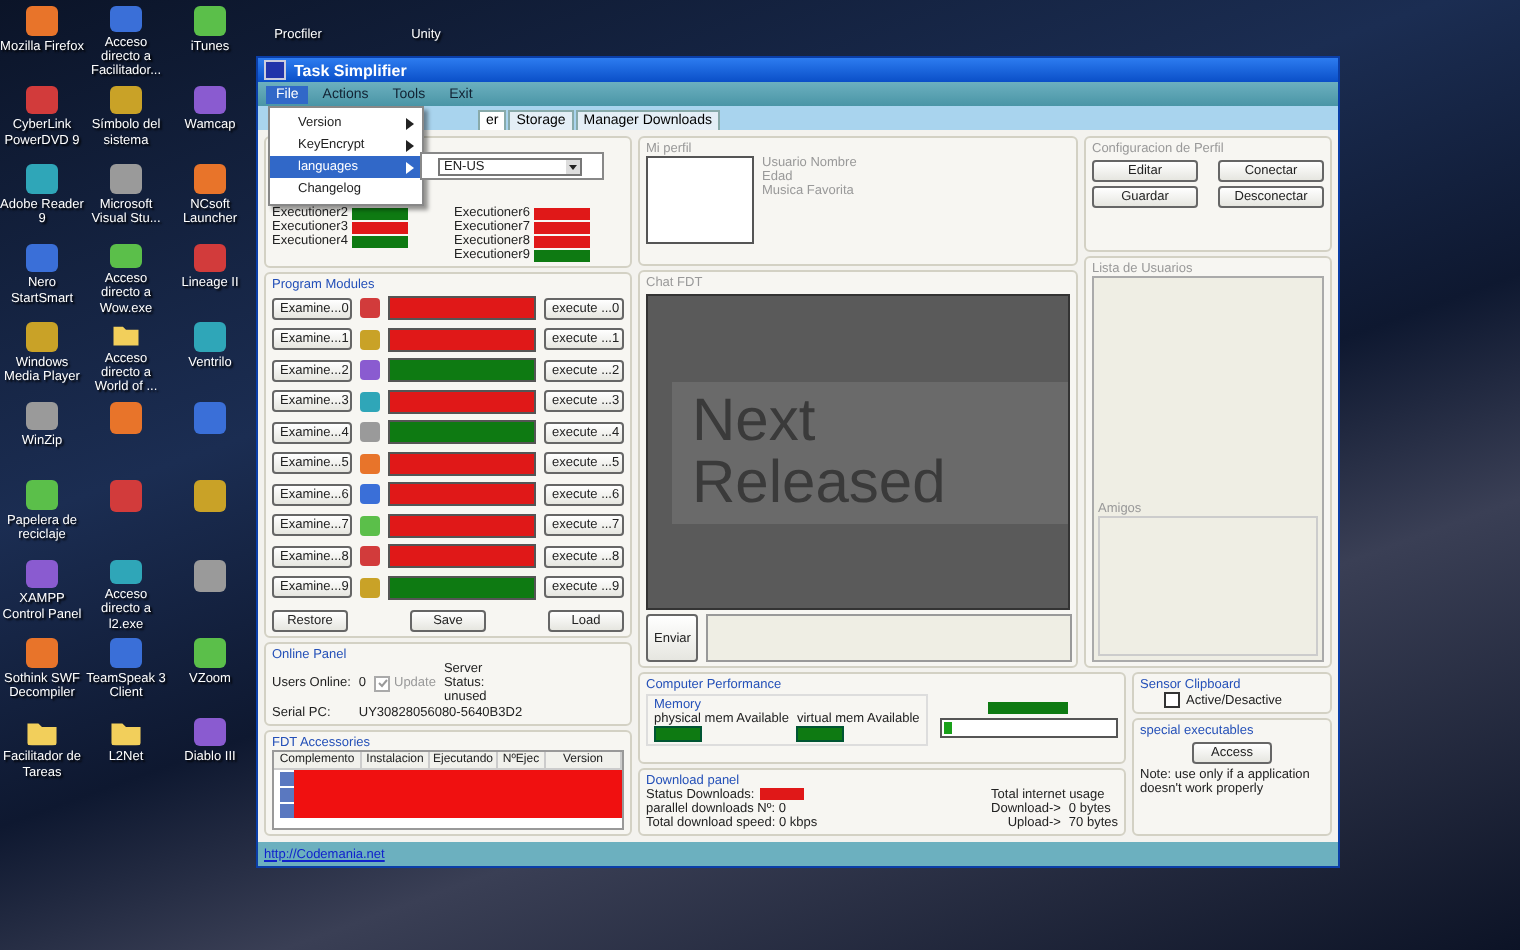 Image resolution: width=1520 pixels, height=950 pixels. What do you see at coordinates (573, 166) in the screenshot?
I see `dropdown-arrow-icon` at bounding box center [573, 166].